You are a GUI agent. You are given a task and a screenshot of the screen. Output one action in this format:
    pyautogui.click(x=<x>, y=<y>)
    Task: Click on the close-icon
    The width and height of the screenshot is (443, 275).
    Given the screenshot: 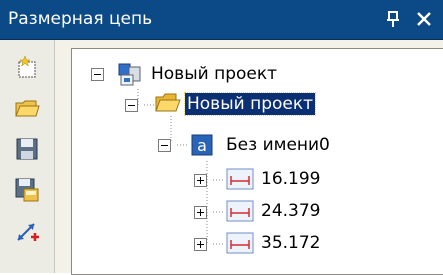 What is the action you would take?
    pyautogui.click(x=424, y=19)
    